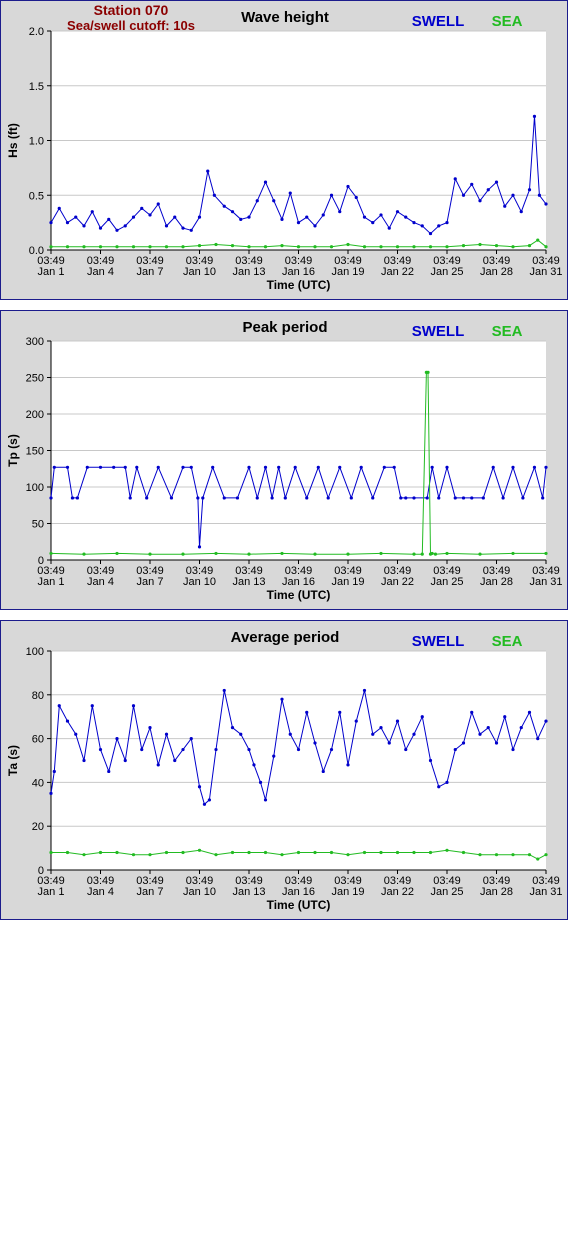 The height and width of the screenshot is (1240, 570). What do you see at coordinates (397, 892) in the screenshot?
I see `x-tick-date: Jan 22` at bounding box center [397, 892].